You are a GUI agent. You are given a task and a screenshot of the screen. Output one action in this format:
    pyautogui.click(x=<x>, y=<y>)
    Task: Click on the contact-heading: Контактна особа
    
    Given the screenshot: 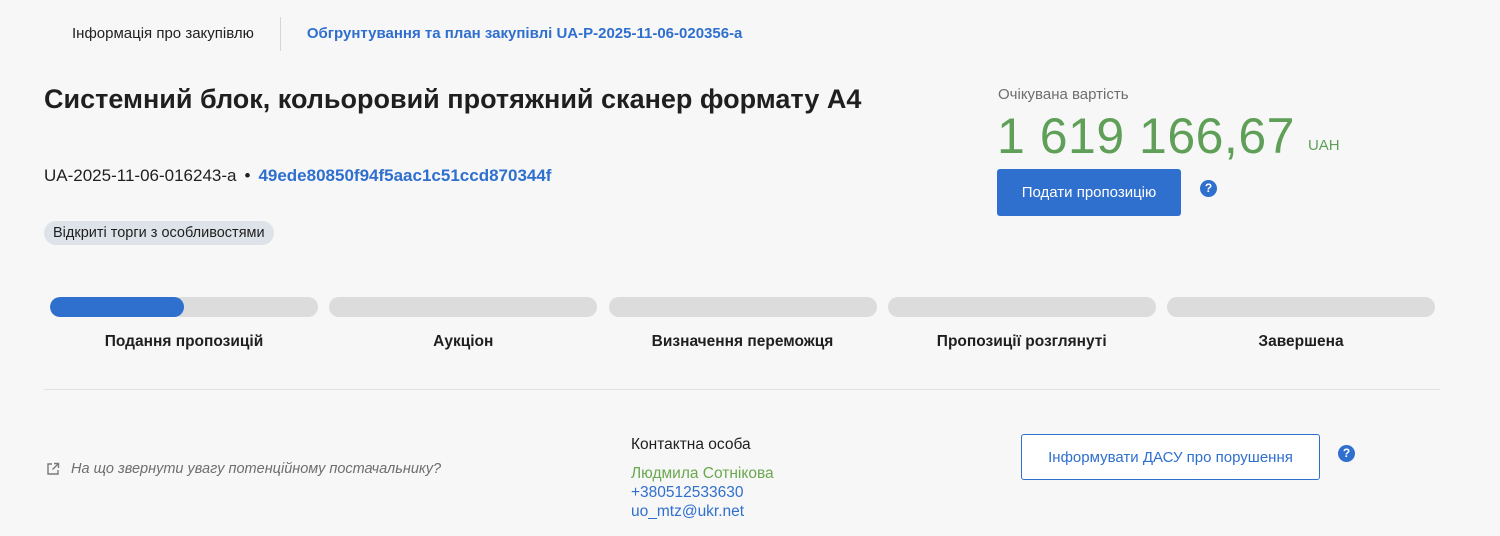 What is the action you would take?
    pyautogui.click(x=691, y=444)
    